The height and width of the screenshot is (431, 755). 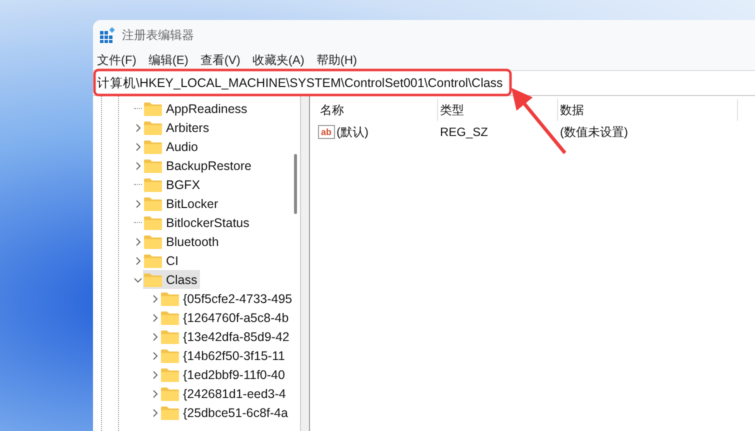 I want to click on chevron-down-icon, so click(x=138, y=280).